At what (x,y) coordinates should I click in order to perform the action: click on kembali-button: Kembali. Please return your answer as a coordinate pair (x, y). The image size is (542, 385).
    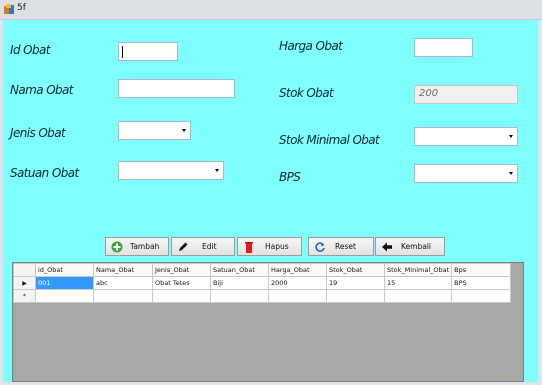
    Looking at the image, I should click on (410, 246).